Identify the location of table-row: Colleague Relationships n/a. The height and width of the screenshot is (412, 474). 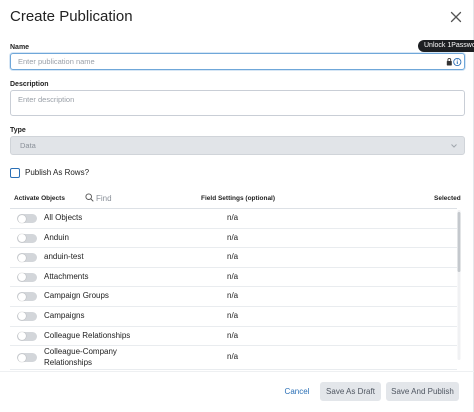
(233, 337).